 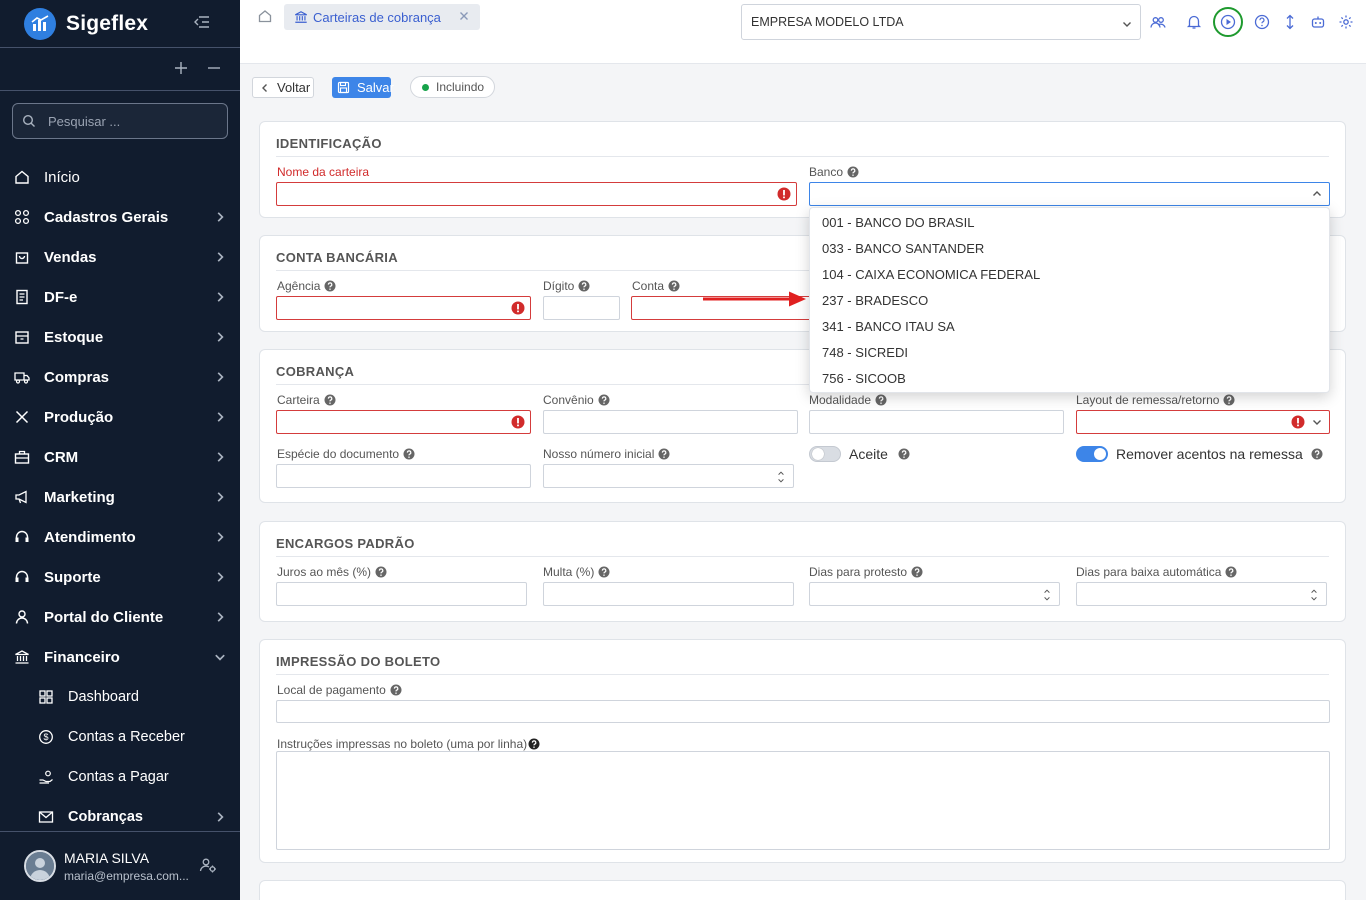 What do you see at coordinates (936, 422) in the screenshot?
I see `modalidade-input` at bounding box center [936, 422].